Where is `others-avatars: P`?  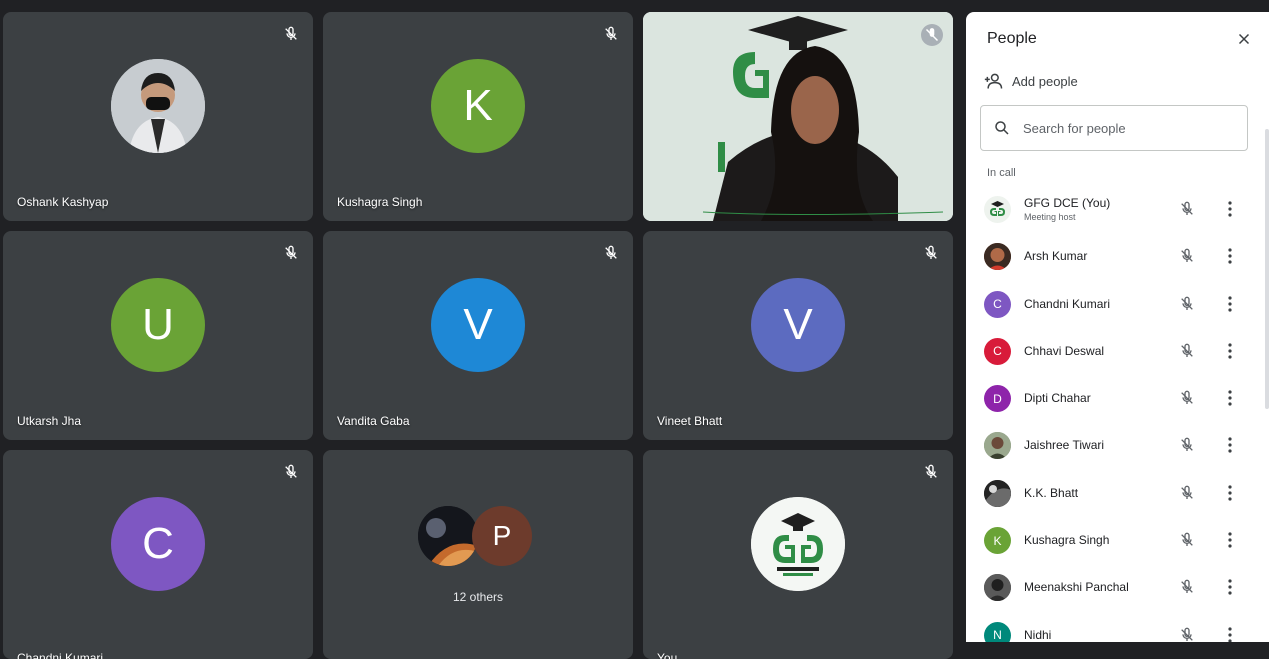
others-avatars: P is located at coordinates (478, 538).